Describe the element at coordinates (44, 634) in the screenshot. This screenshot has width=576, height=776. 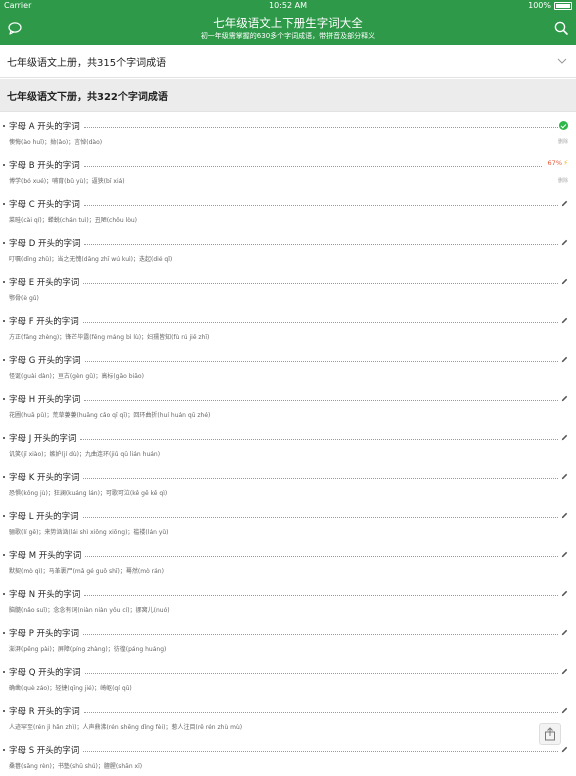
I see `list-item-title: 字母 P 开头的字词` at that location.